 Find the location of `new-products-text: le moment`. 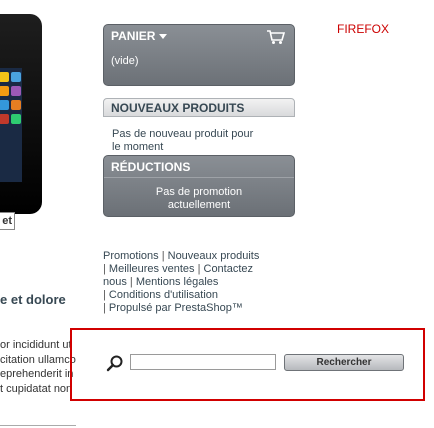

new-products-text: le moment is located at coordinates (138, 146).